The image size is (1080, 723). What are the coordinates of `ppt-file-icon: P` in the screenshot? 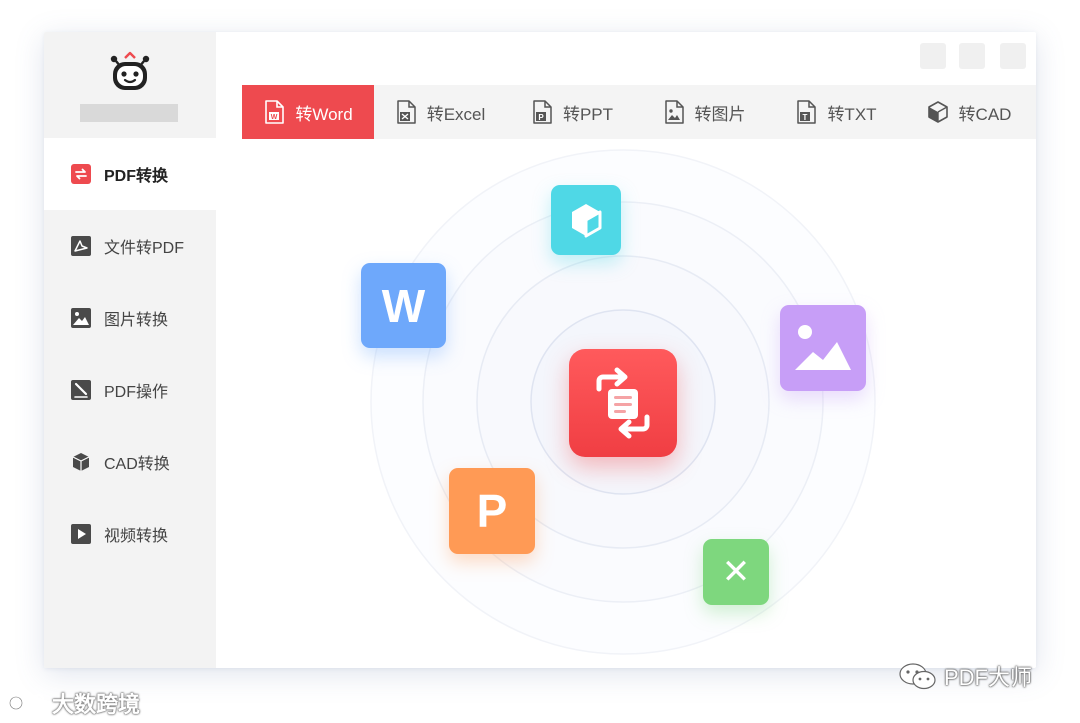 It's located at (542, 112).